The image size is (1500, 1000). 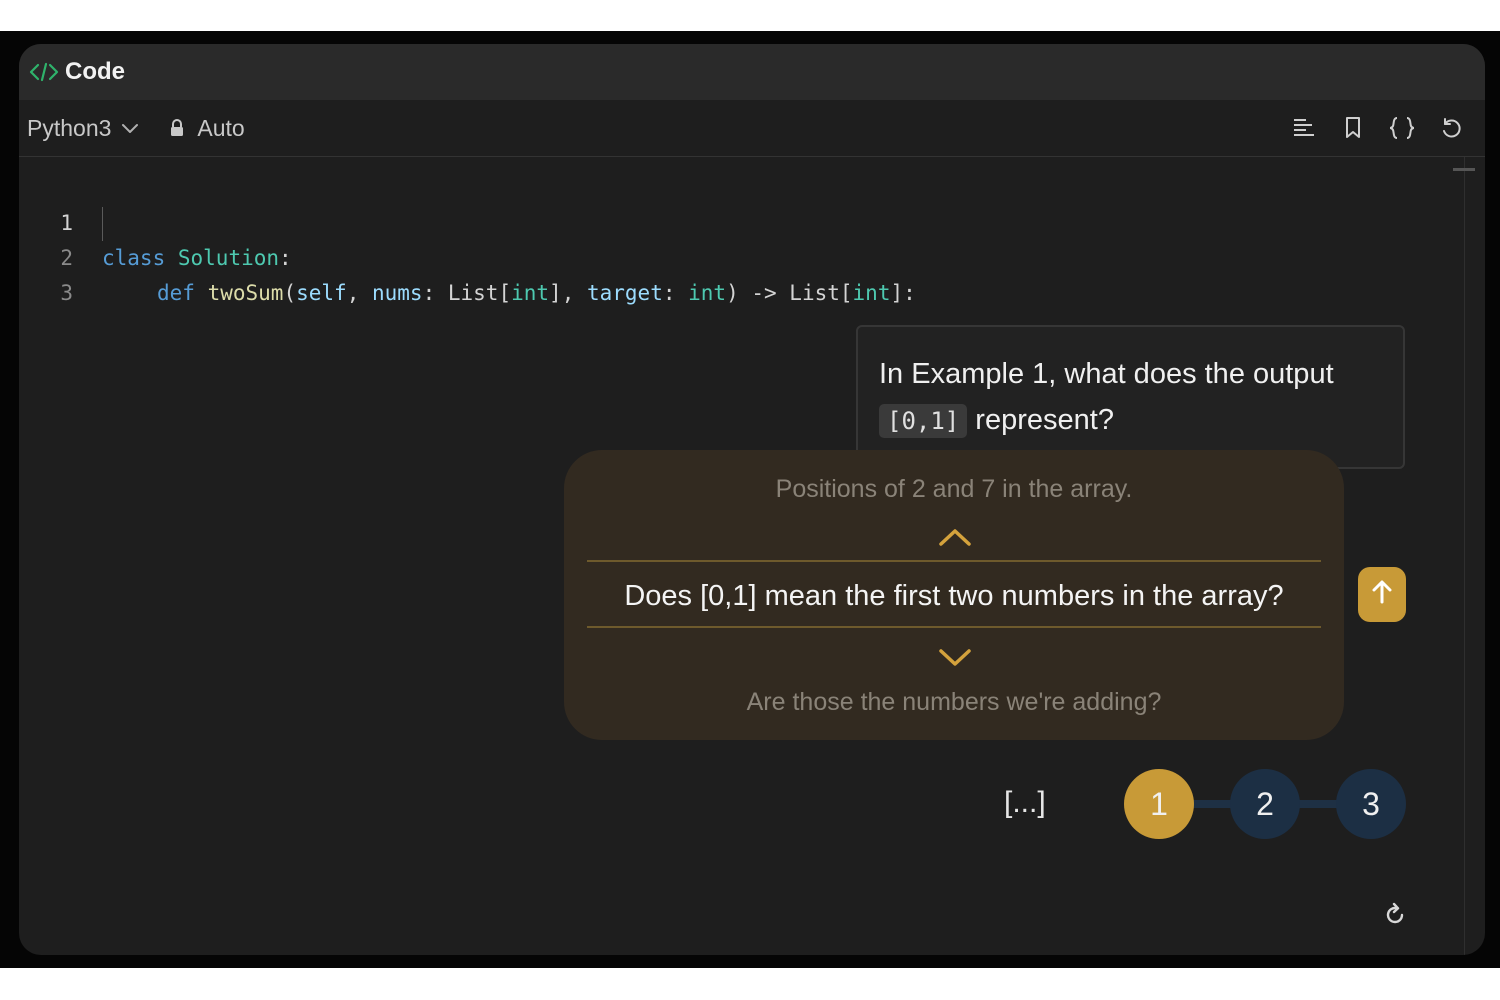 What do you see at coordinates (66, 293) in the screenshot?
I see `line-number: 3` at bounding box center [66, 293].